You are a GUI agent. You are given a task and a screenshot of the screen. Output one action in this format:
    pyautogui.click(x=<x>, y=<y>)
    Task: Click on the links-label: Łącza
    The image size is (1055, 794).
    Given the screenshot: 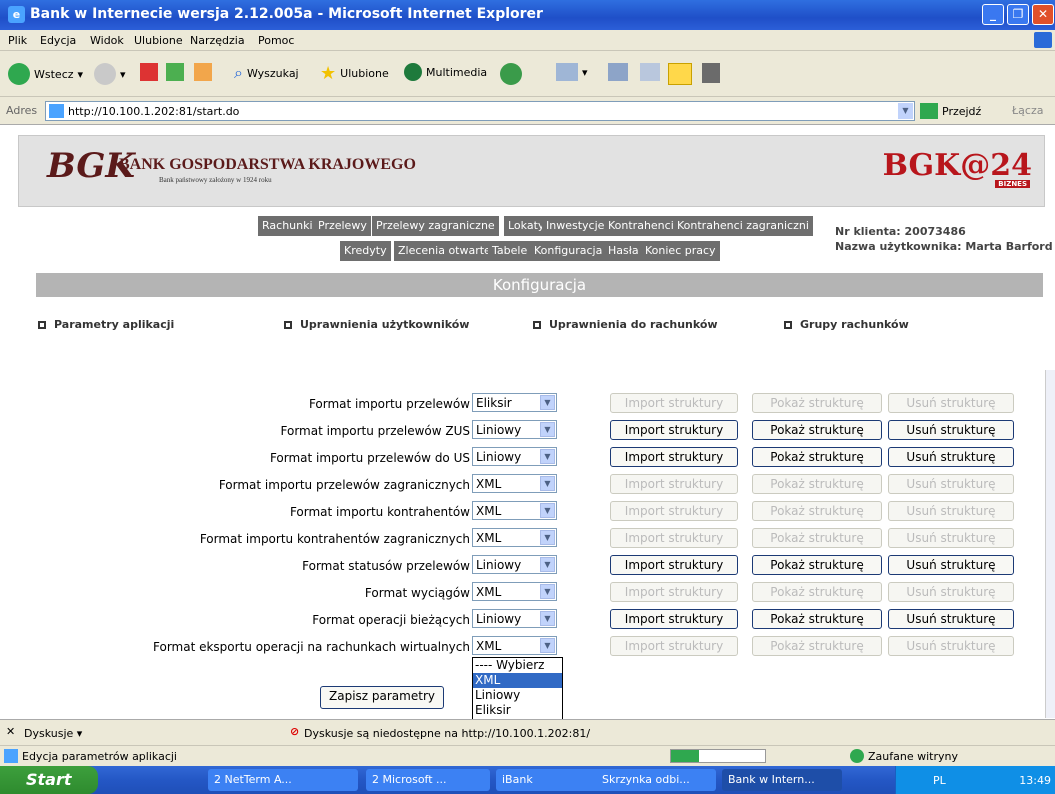 What is the action you would take?
    pyautogui.click(x=1028, y=110)
    